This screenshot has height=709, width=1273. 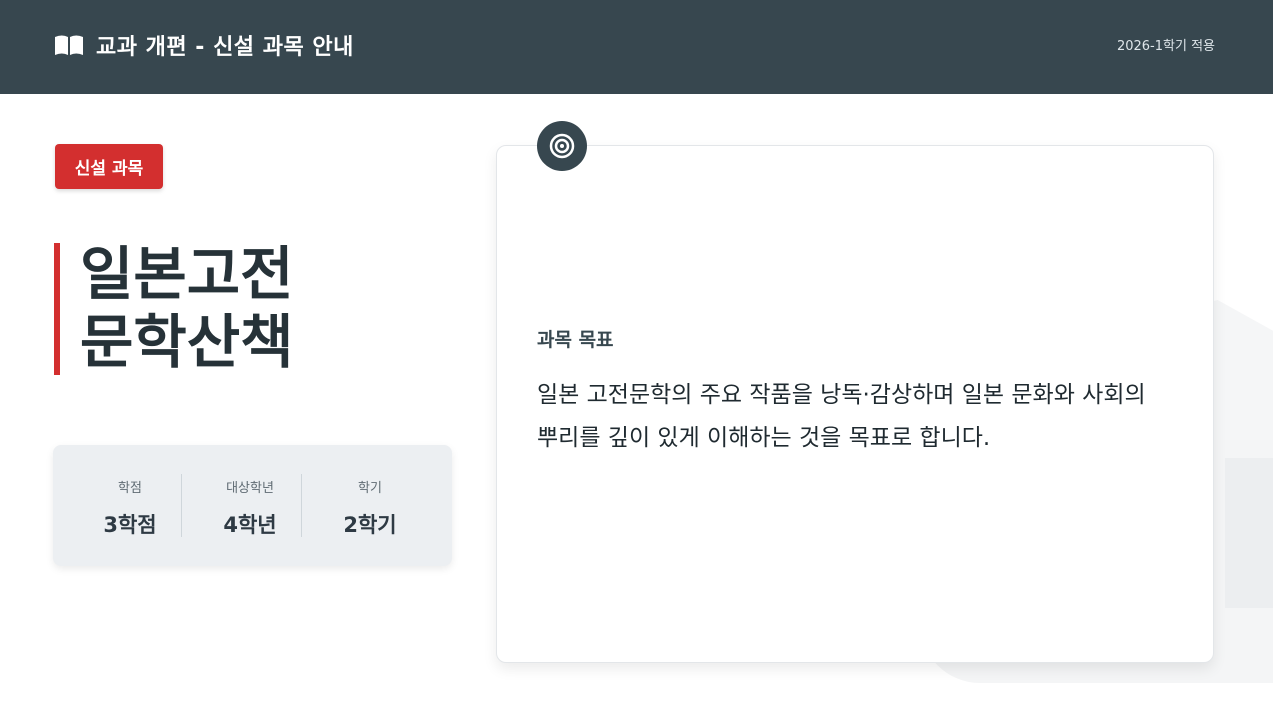 What do you see at coordinates (575, 340) in the screenshot?
I see `goal-label: 과목 목표` at bounding box center [575, 340].